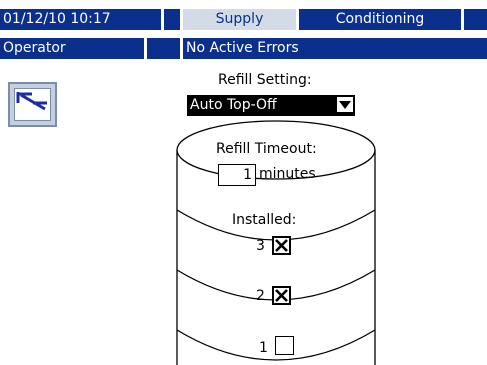 Image resolution: width=487 pixels, height=365 pixels. I want to click on datetime-display: 01/12/10 10:17, so click(80, 19).